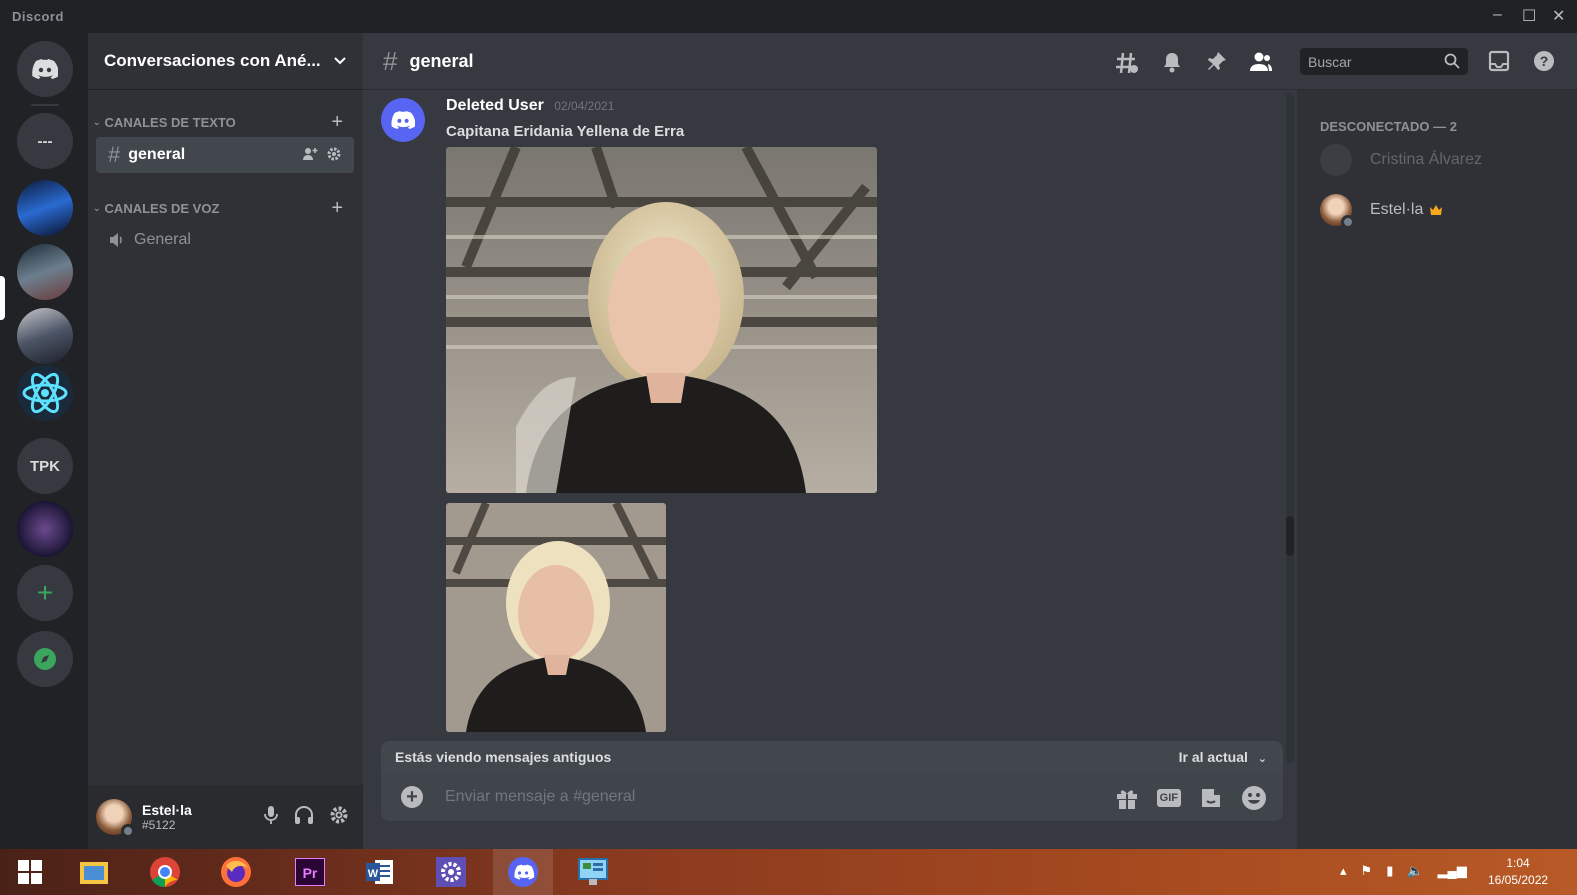 The width and height of the screenshot is (1577, 895). Describe the element at coordinates (1529, 16) in the screenshot. I see `maximize-button: ☐` at that location.